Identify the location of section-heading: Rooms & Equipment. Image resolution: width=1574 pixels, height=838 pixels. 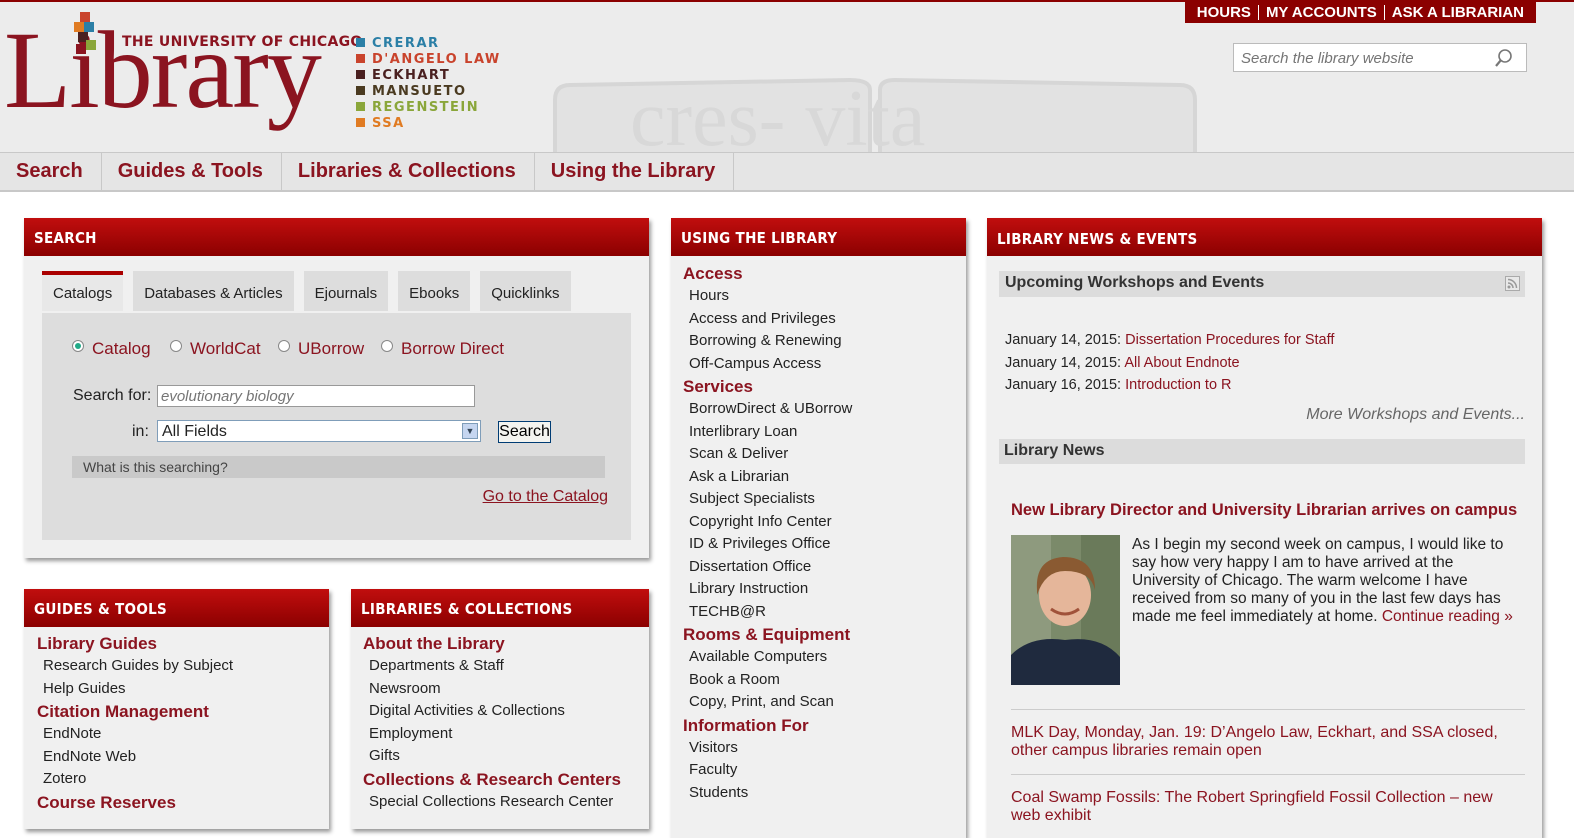
(824, 635).